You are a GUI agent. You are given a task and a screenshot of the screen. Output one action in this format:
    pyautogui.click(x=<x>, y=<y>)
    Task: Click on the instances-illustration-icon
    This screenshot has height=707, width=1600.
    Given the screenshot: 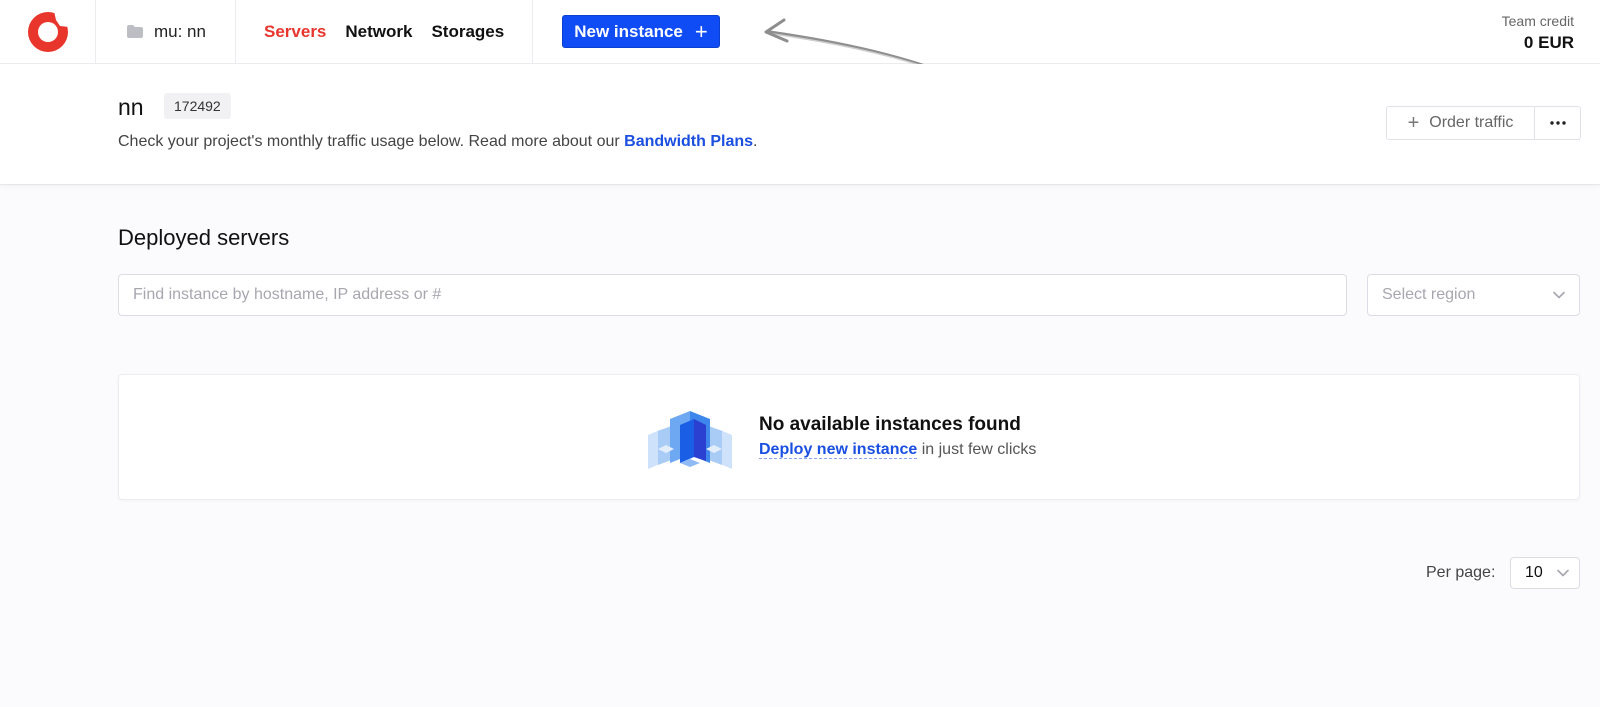 What is the action you would take?
    pyautogui.click(x=690, y=440)
    